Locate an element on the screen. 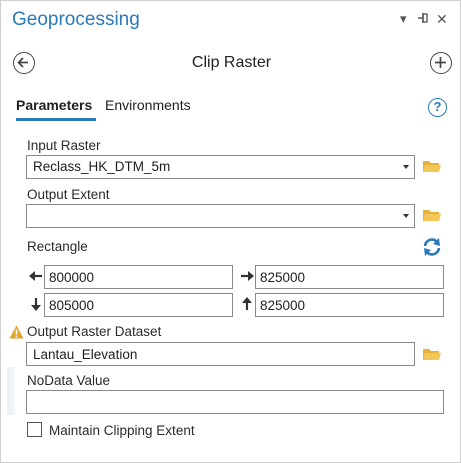 This screenshot has width=461, height=463. refresh-icon is located at coordinates (432, 247).